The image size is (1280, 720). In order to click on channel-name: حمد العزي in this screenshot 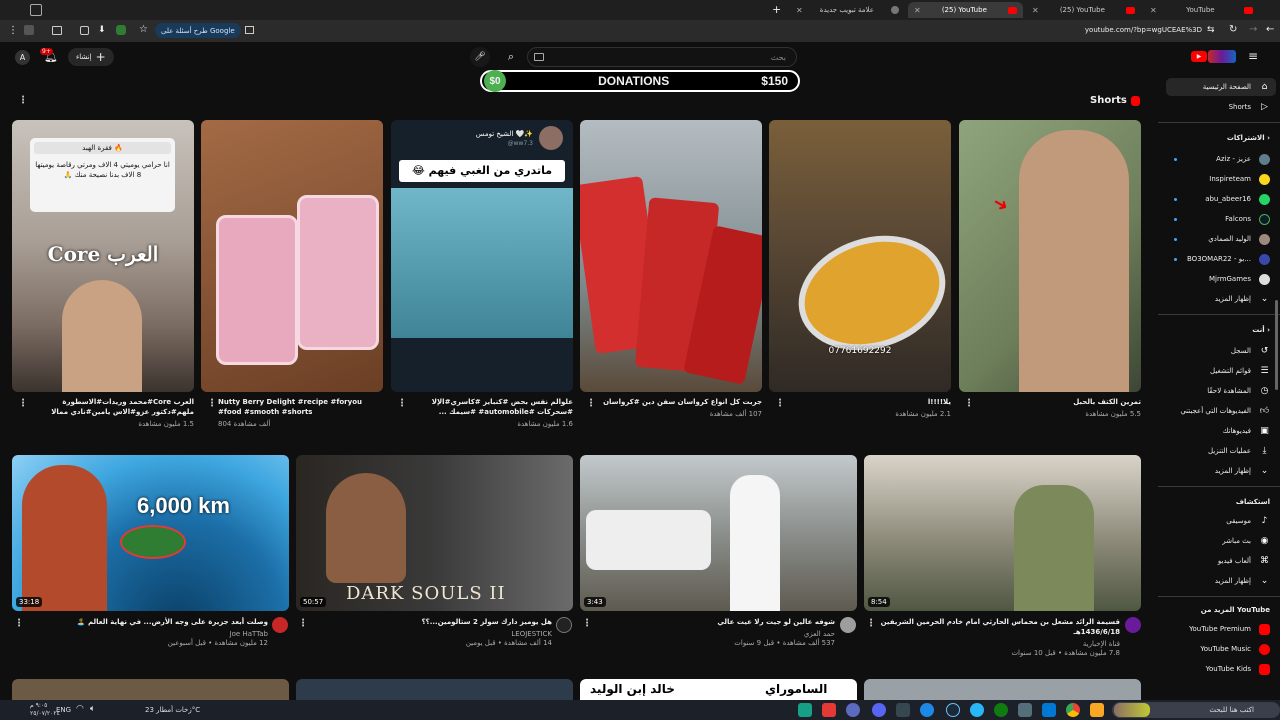, I will do `click(715, 634)`.